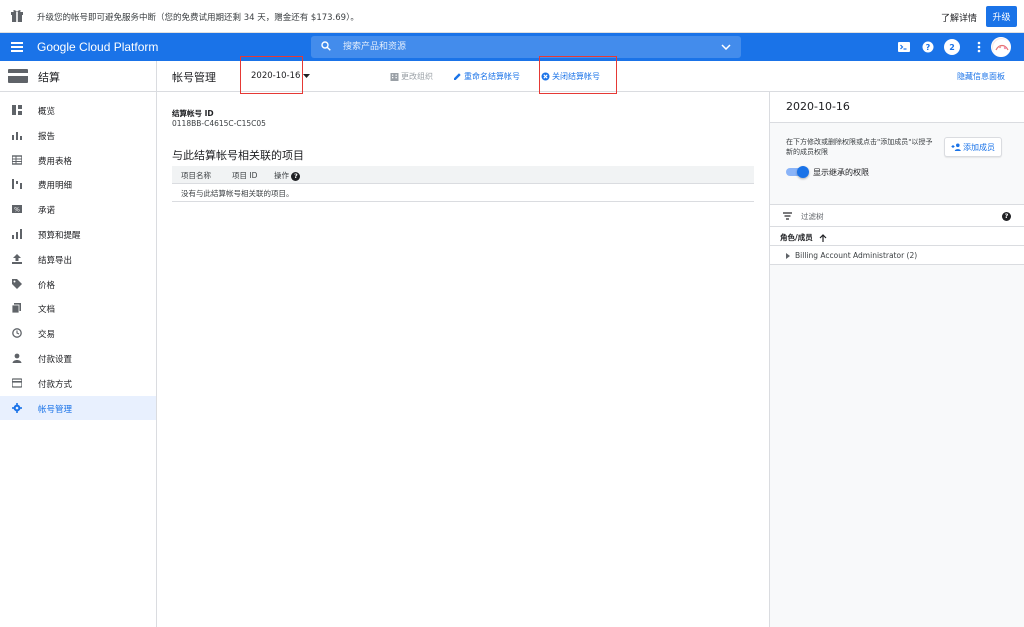 The width and height of the screenshot is (1024, 627). Describe the element at coordinates (55, 409) in the screenshot. I see `sidebar-item-label: 帐号管理` at that location.